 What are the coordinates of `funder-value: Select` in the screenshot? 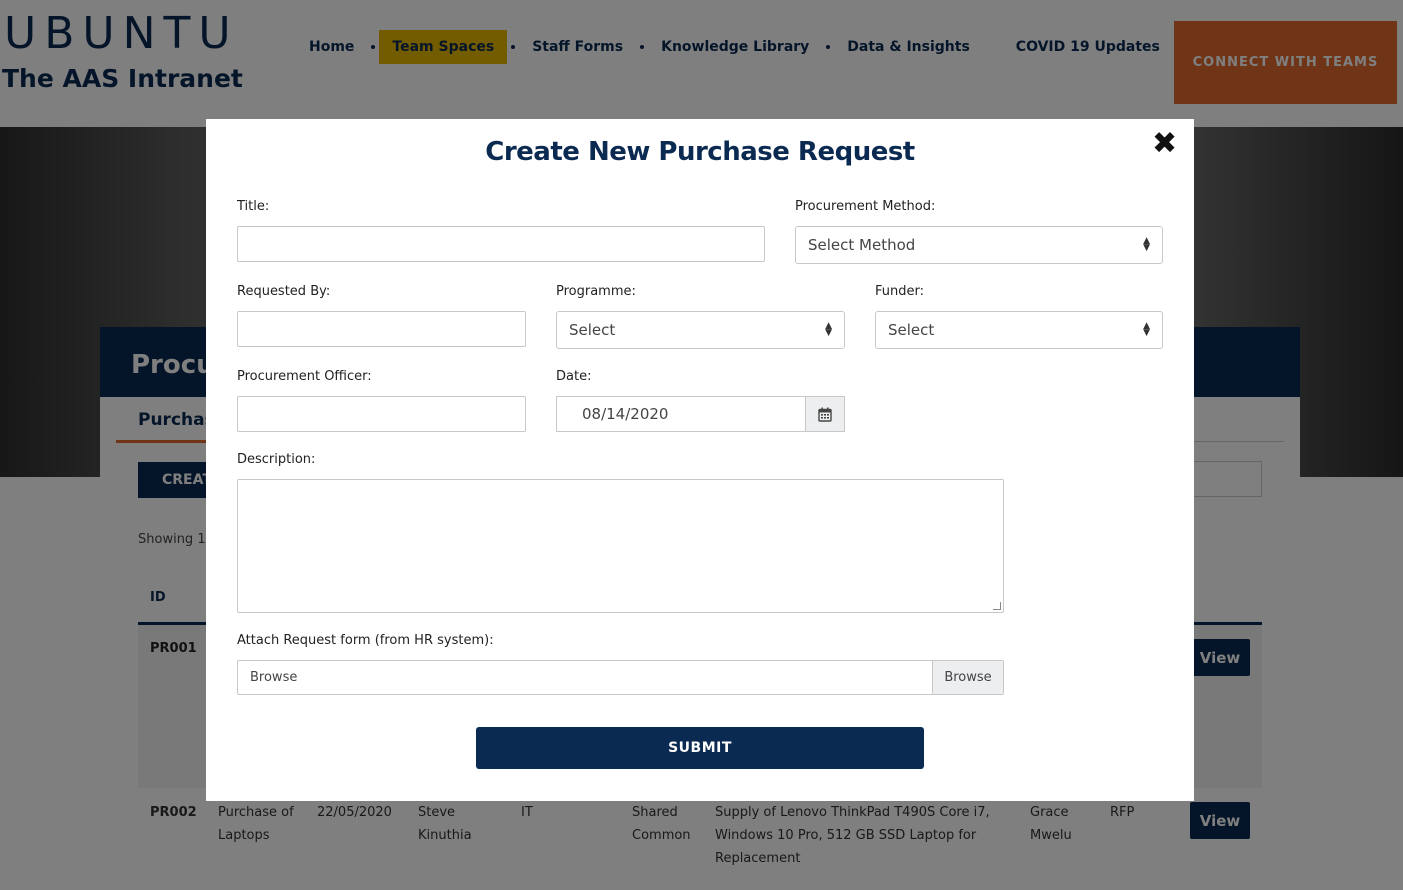 It's located at (911, 330).